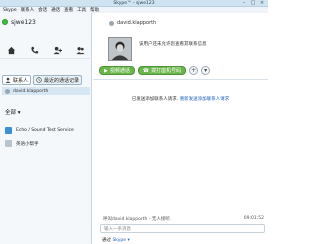 The width and height of the screenshot is (320, 244). What do you see at coordinates (262, 3) in the screenshot?
I see `close-button: ×` at bounding box center [262, 3].